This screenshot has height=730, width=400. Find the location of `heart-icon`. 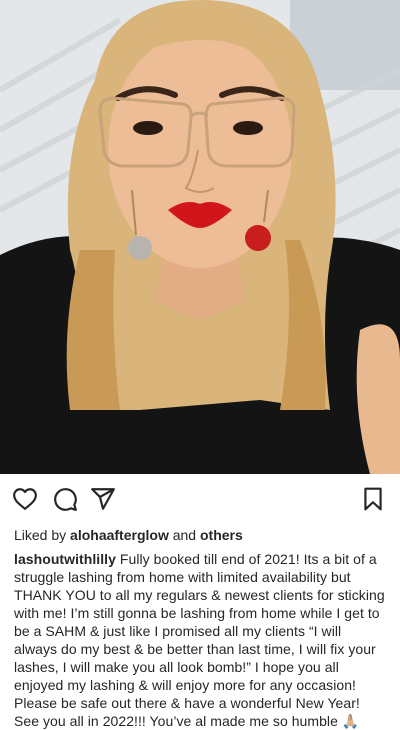

heart-icon is located at coordinates (25, 499).